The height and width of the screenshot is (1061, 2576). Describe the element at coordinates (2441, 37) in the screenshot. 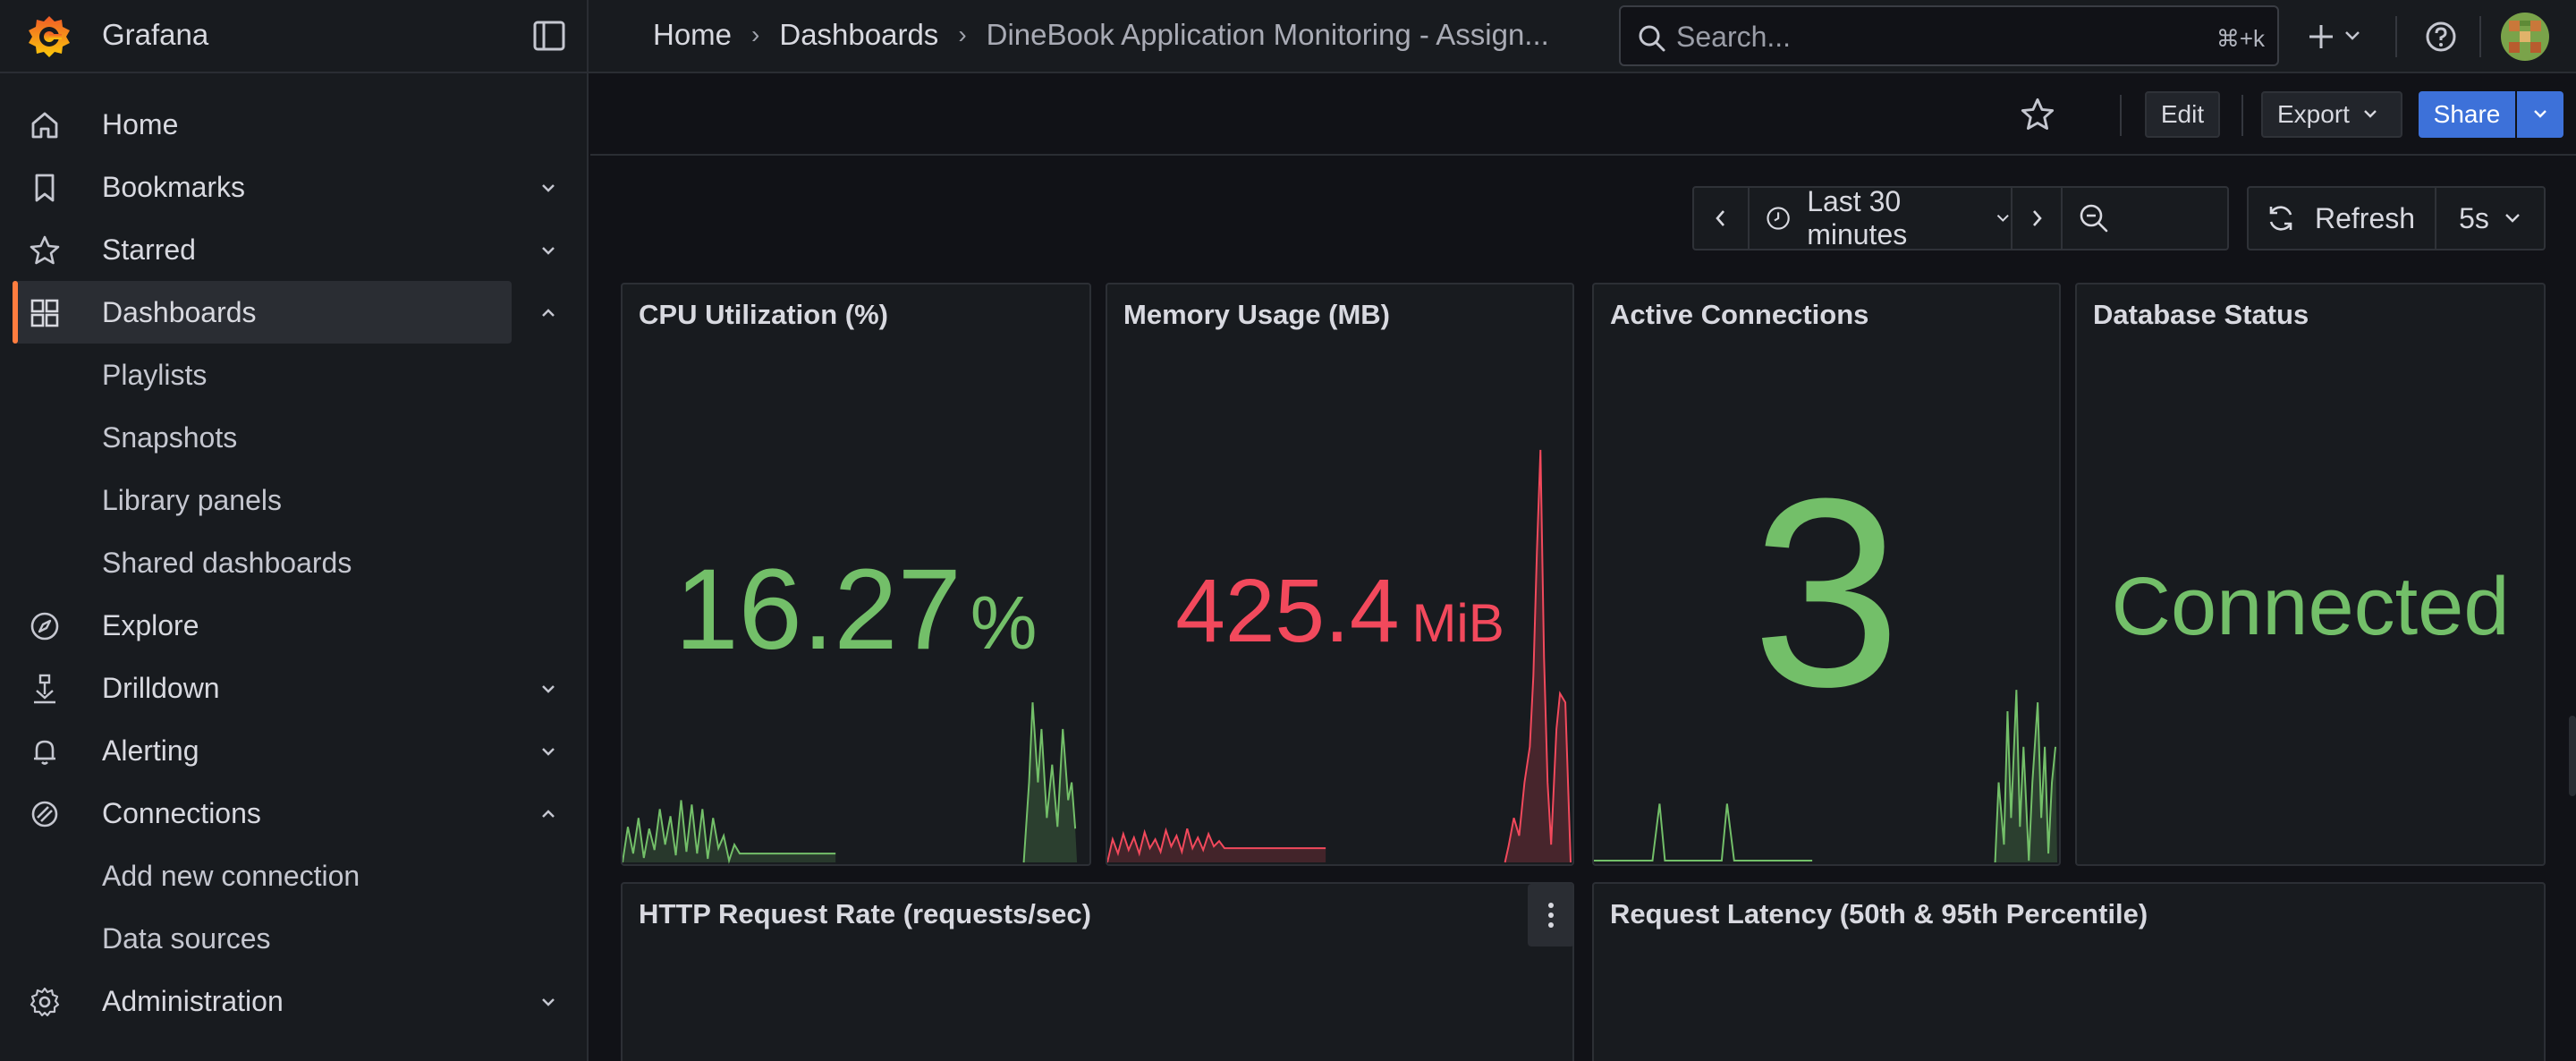

I see `help-icon` at that location.